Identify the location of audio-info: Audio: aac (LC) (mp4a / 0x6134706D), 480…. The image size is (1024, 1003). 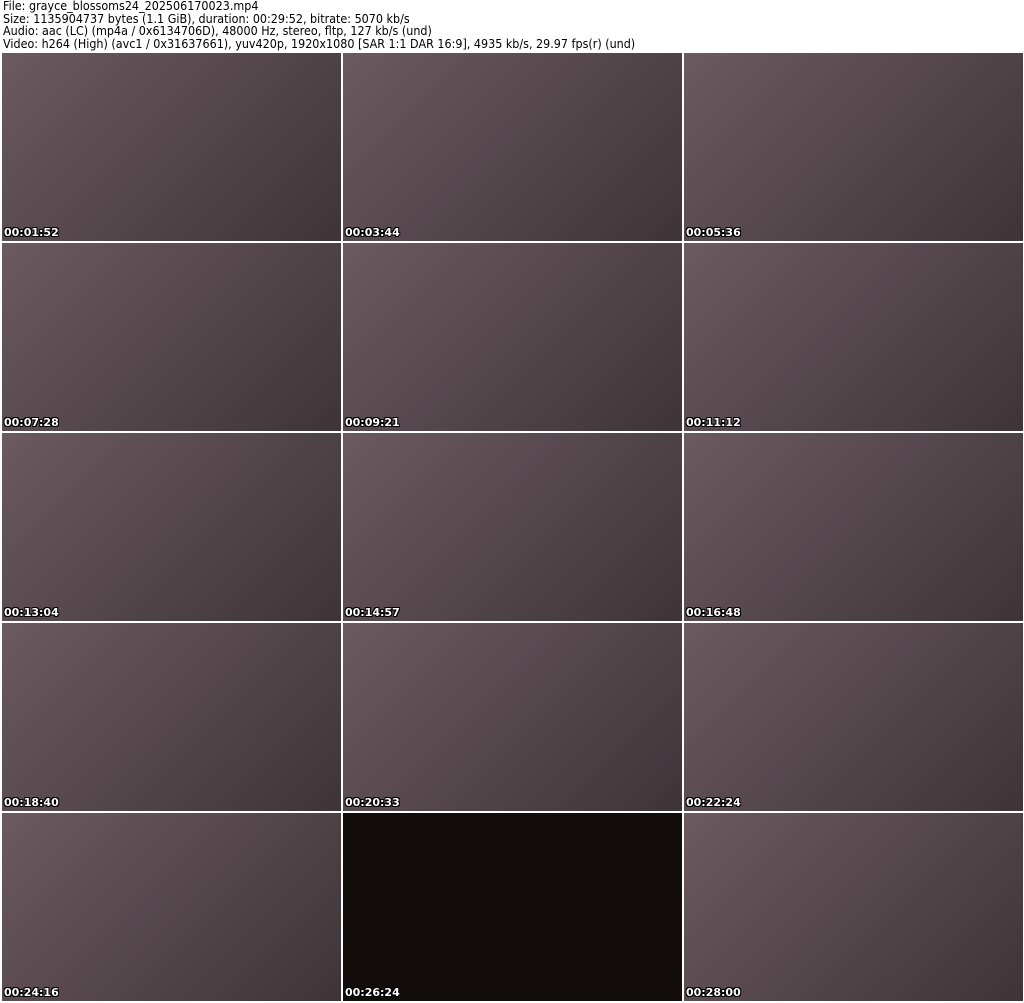
(217, 31).